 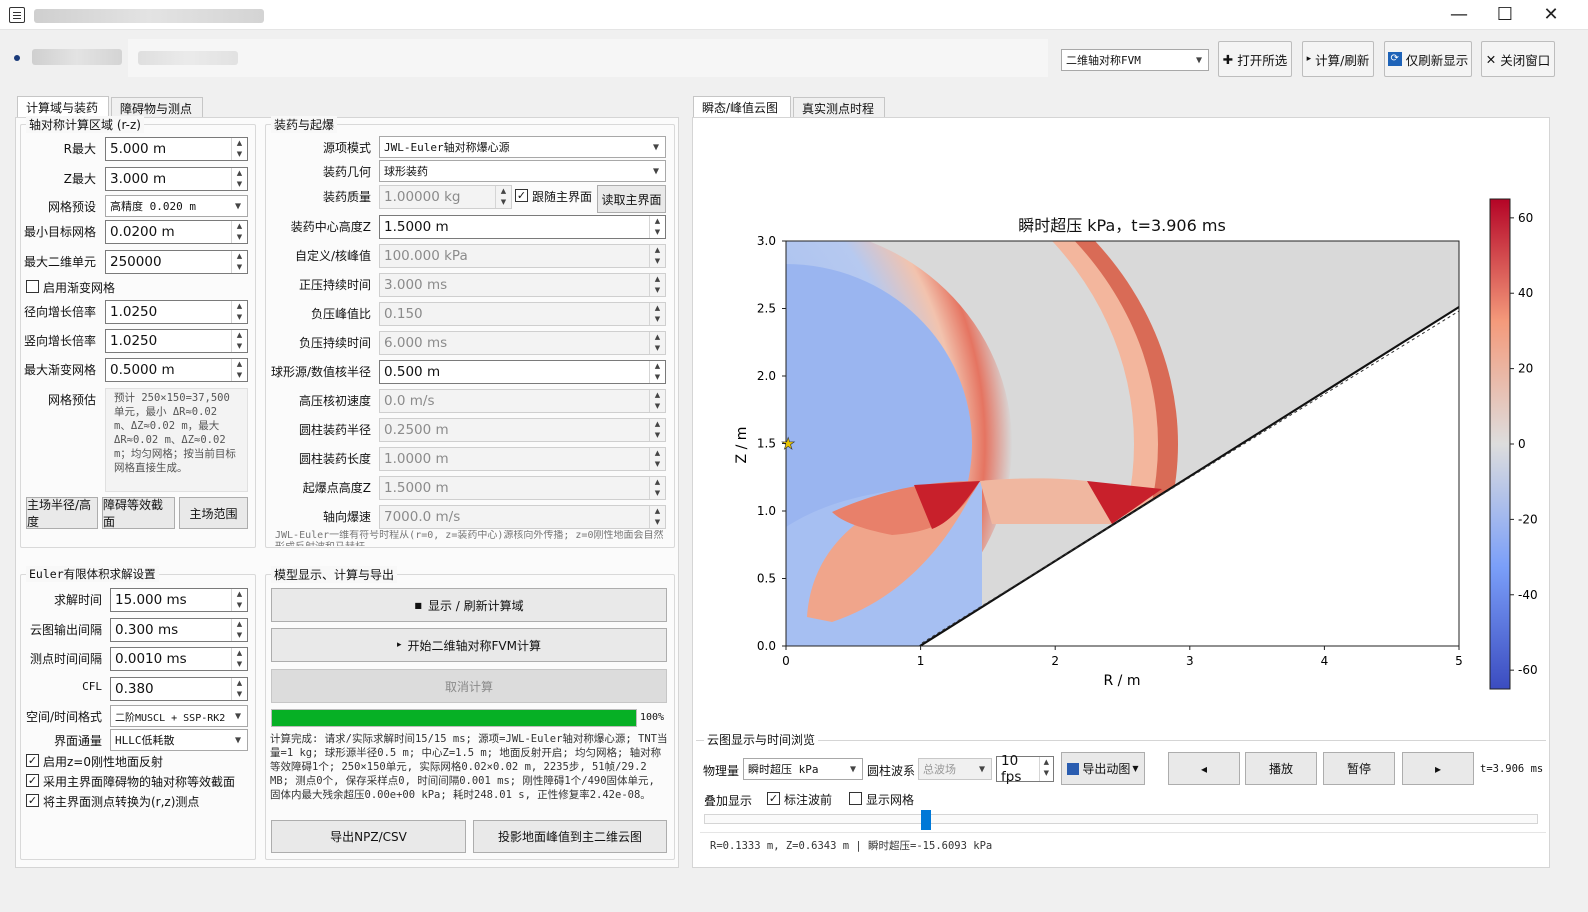 I want to click on open-selected-button: ✚ 打开所选, so click(x=1255, y=59).